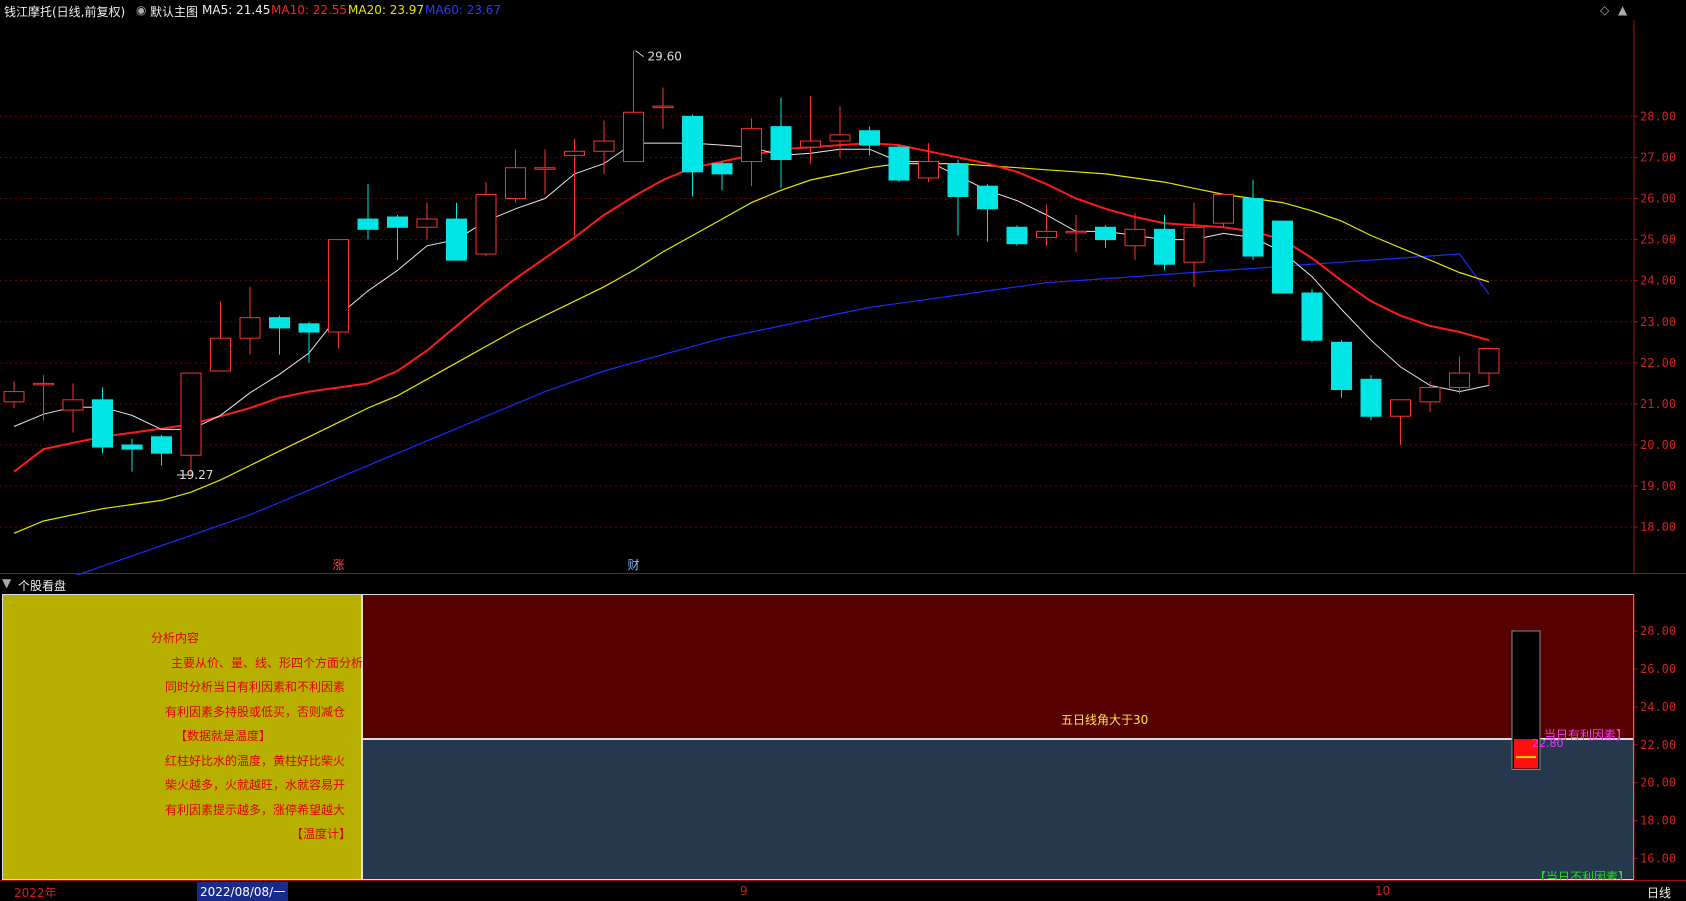 The width and height of the screenshot is (1686, 901). Describe the element at coordinates (1658, 363) in the screenshot. I see `y-tick-label: 22.00` at that location.